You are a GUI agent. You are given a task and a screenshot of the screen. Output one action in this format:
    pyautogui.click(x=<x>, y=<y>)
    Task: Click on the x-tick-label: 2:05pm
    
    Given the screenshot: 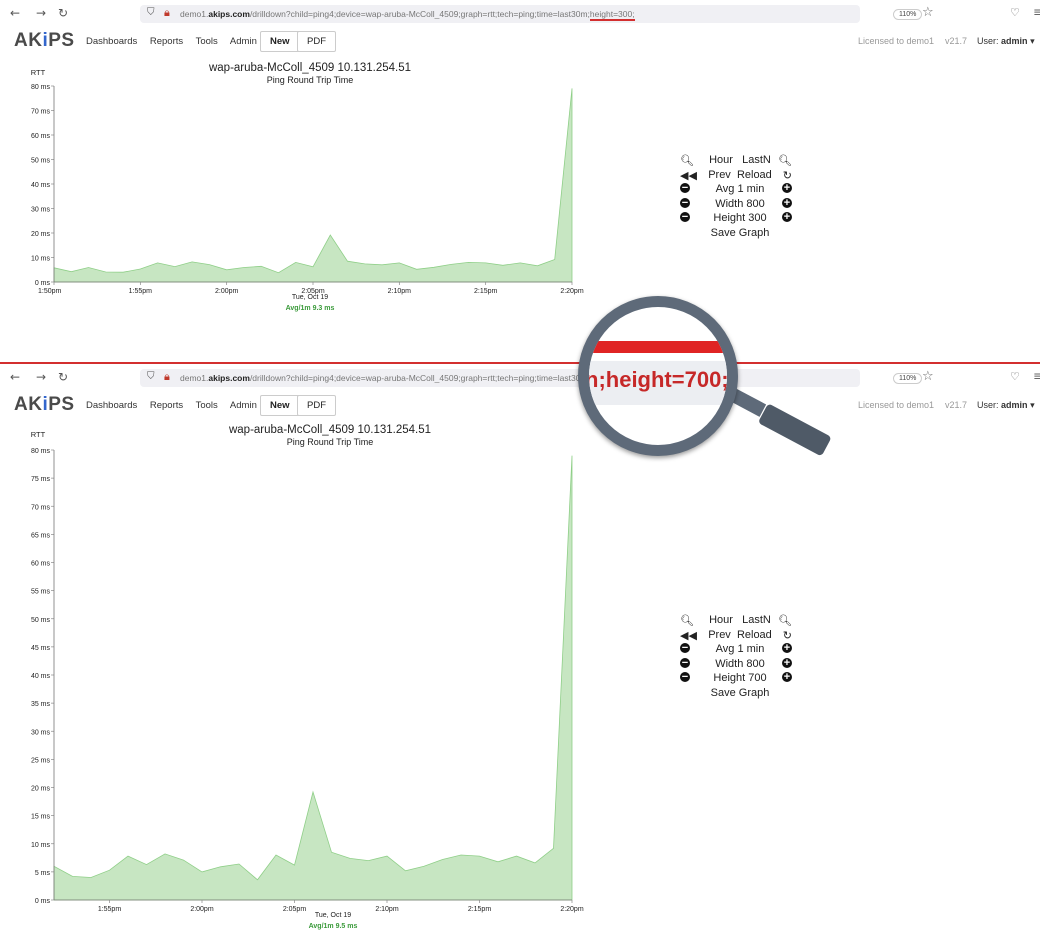 What is the action you would take?
    pyautogui.click(x=295, y=909)
    